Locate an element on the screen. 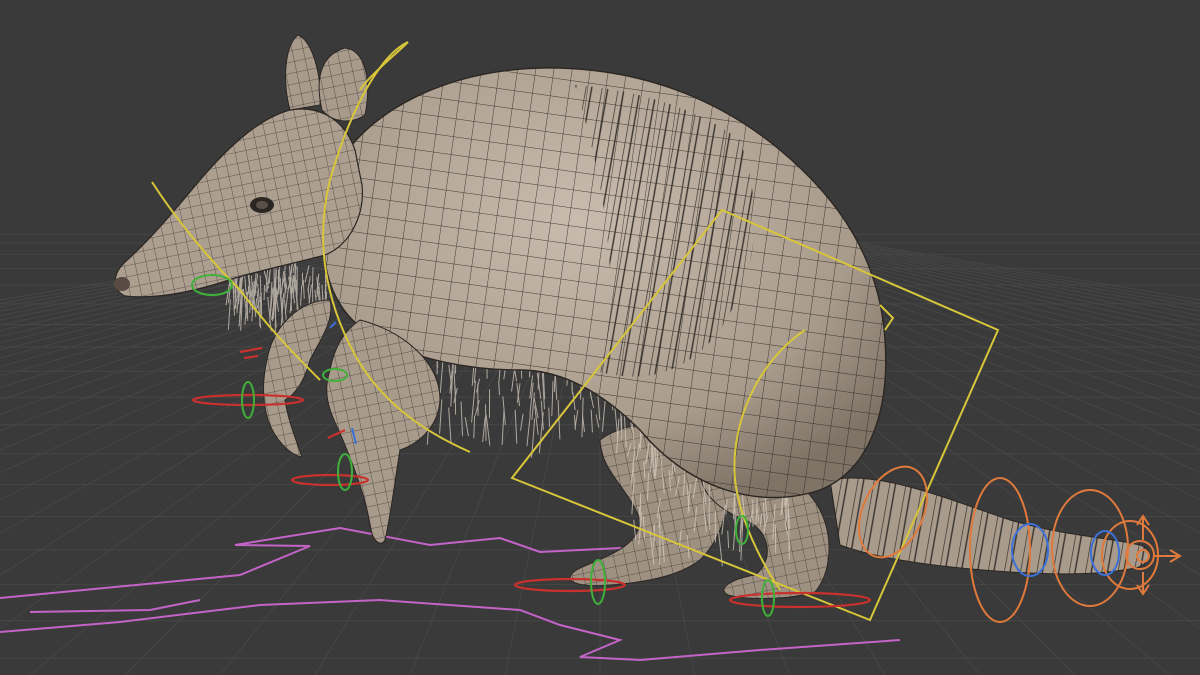 This screenshot has width=1200, height=675. ear-right-wire is located at coordinates (343, 85).